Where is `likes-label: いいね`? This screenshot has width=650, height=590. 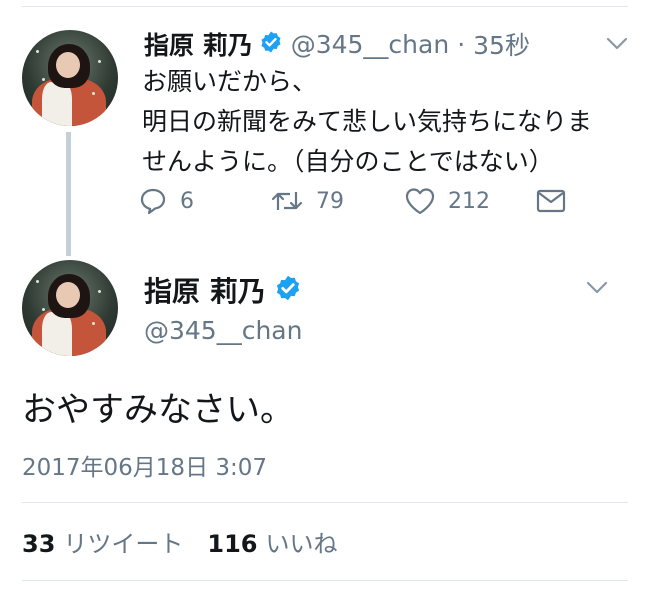 likes-label: いいね is located at coordinates (302, 541).